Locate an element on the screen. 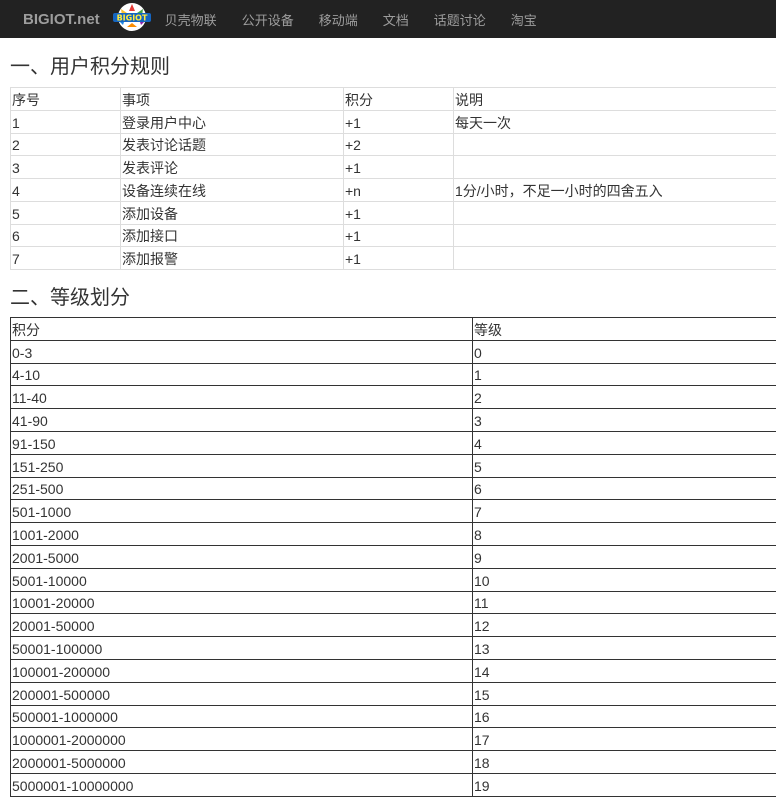 The height and width of the screenshot is (797, 776). table-cell: 发表评论 is located at coordinates (232, 167).